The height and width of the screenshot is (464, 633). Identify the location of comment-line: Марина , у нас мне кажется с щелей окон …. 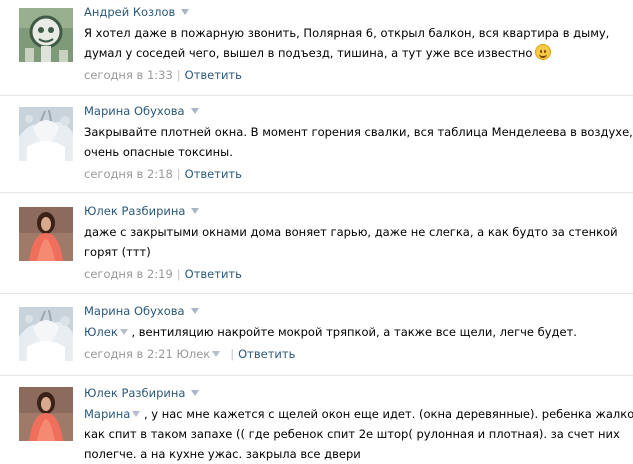
(358, 414).